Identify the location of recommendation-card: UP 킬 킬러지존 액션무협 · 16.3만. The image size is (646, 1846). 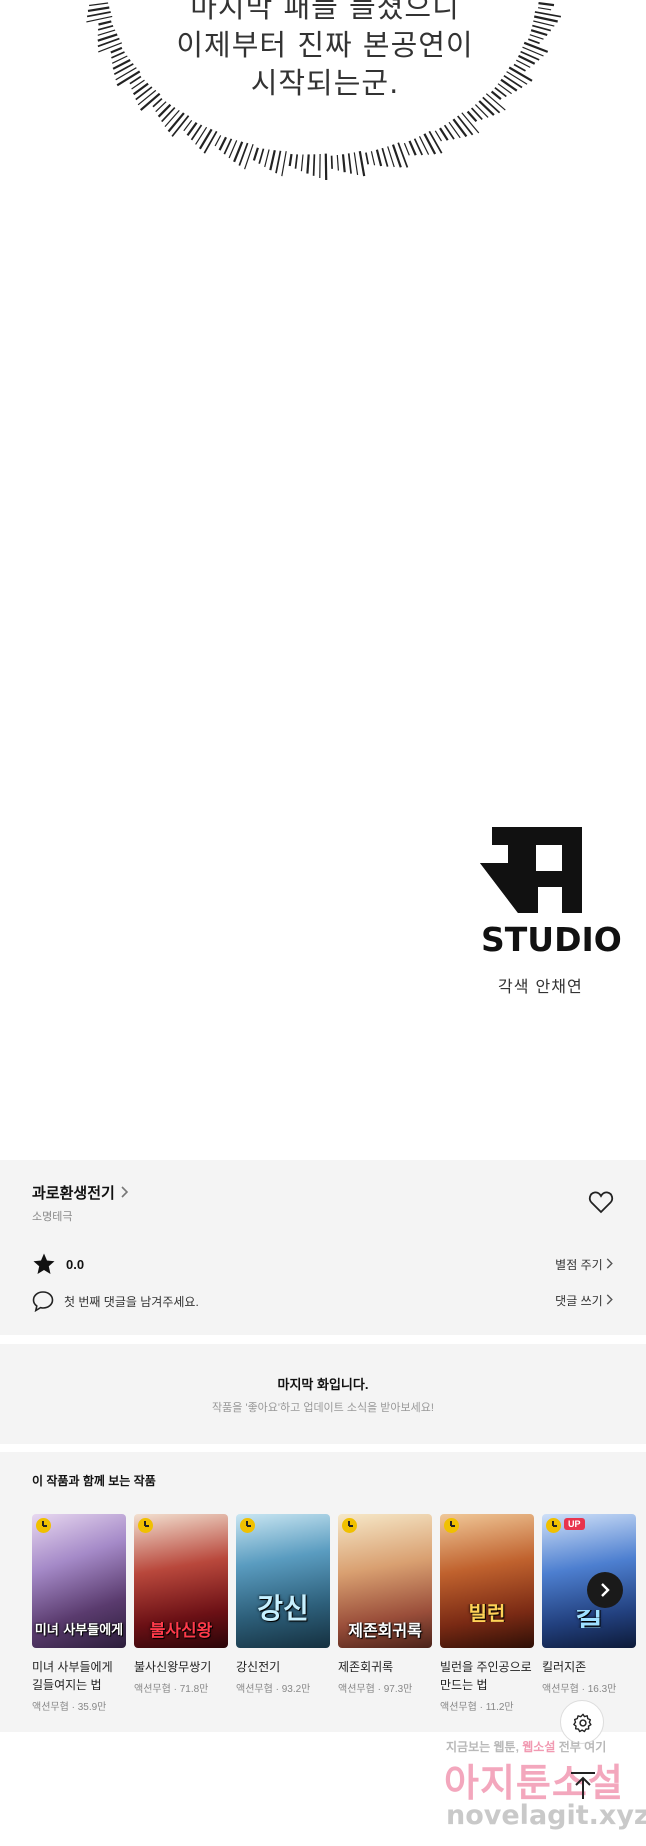
(589, 1604).